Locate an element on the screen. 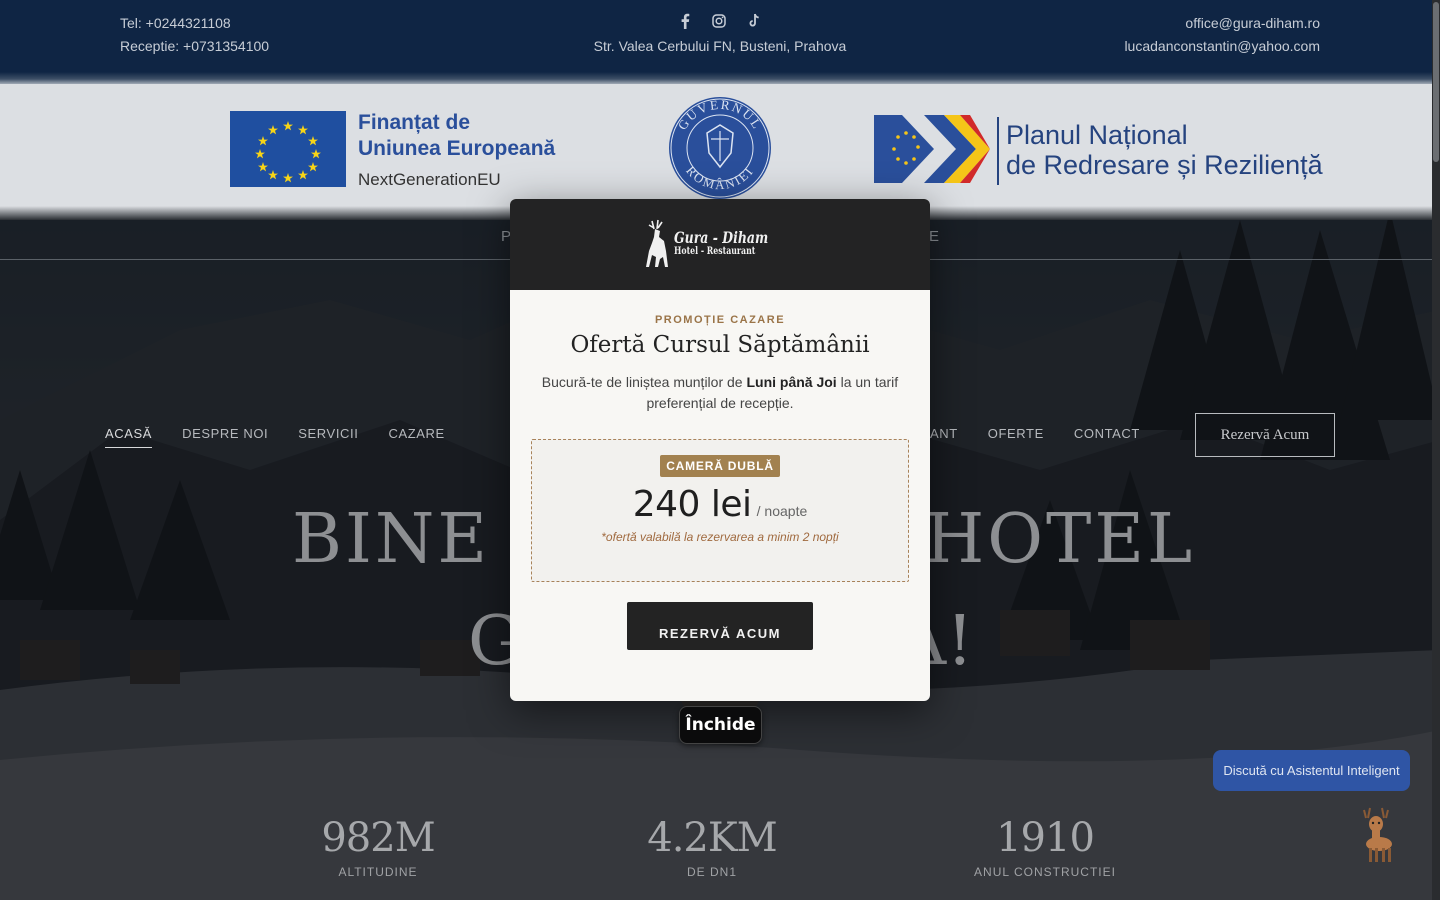 The height and width of the screenshot is (900, 1440). stat-label: ANUL CONSTRUCTIEI is located at coordinates (1045, 872).